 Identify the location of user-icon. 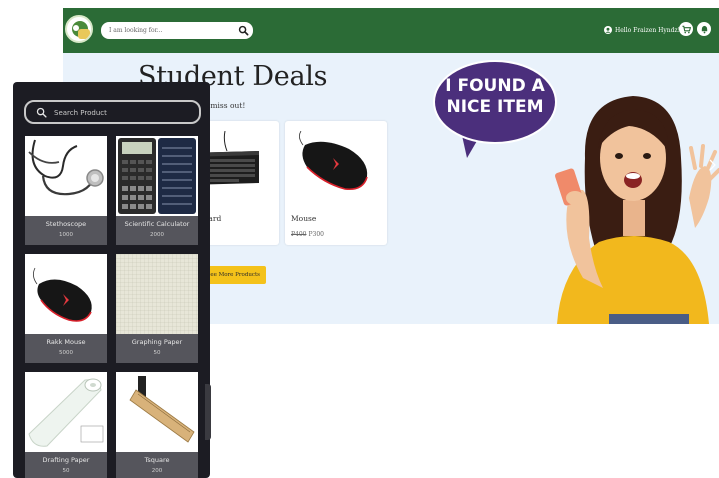
(608, 30).